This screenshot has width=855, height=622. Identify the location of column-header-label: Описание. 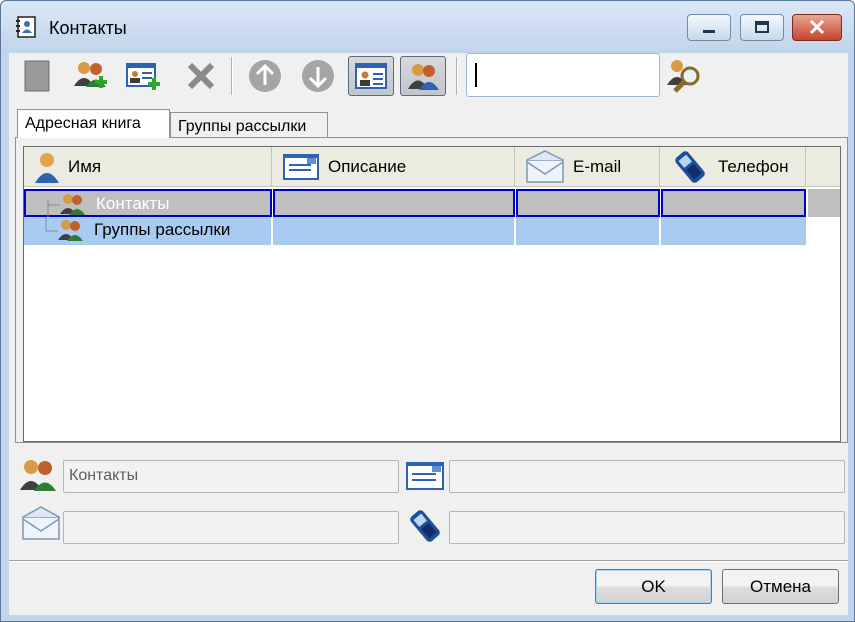
(367, 166).